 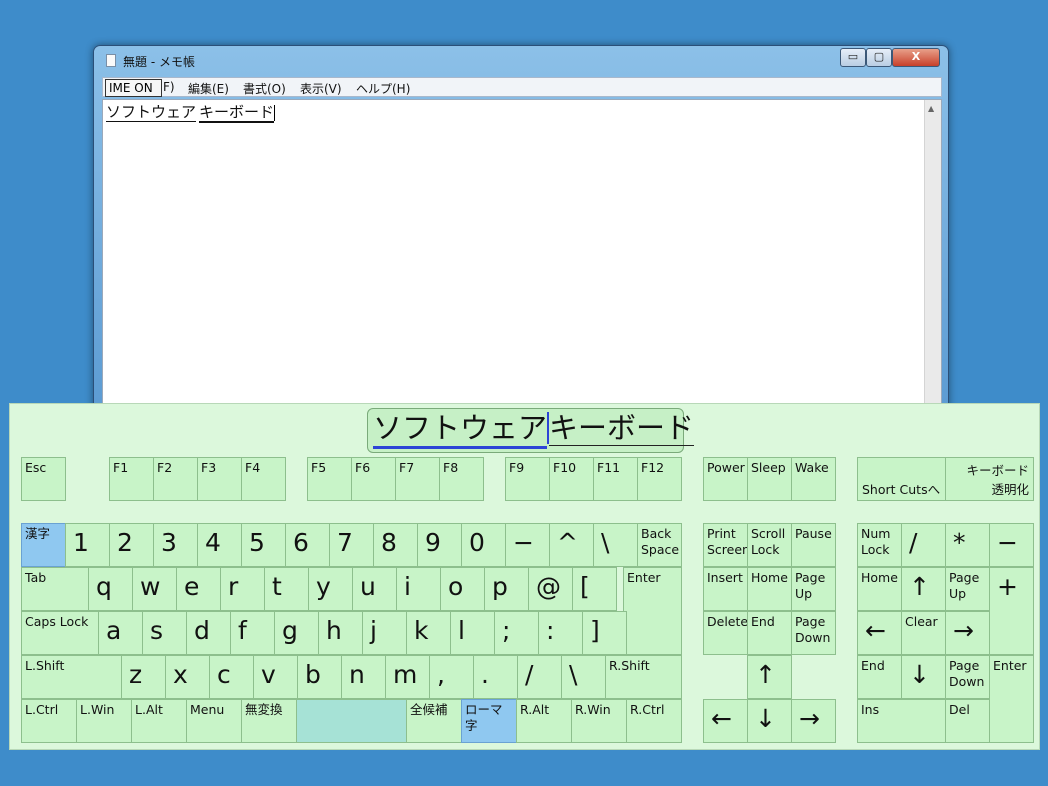 What do you see at coordinates (769, 545) in the screenshot?
I see `key-scrolllock: Scroll Lock` at bounding box center [769, 545].